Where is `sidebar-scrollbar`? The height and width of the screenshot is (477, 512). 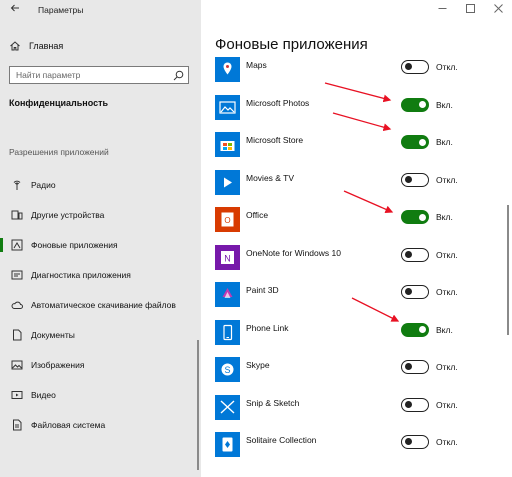
sidebar-scrollbar is located at coordinates (198, 405).